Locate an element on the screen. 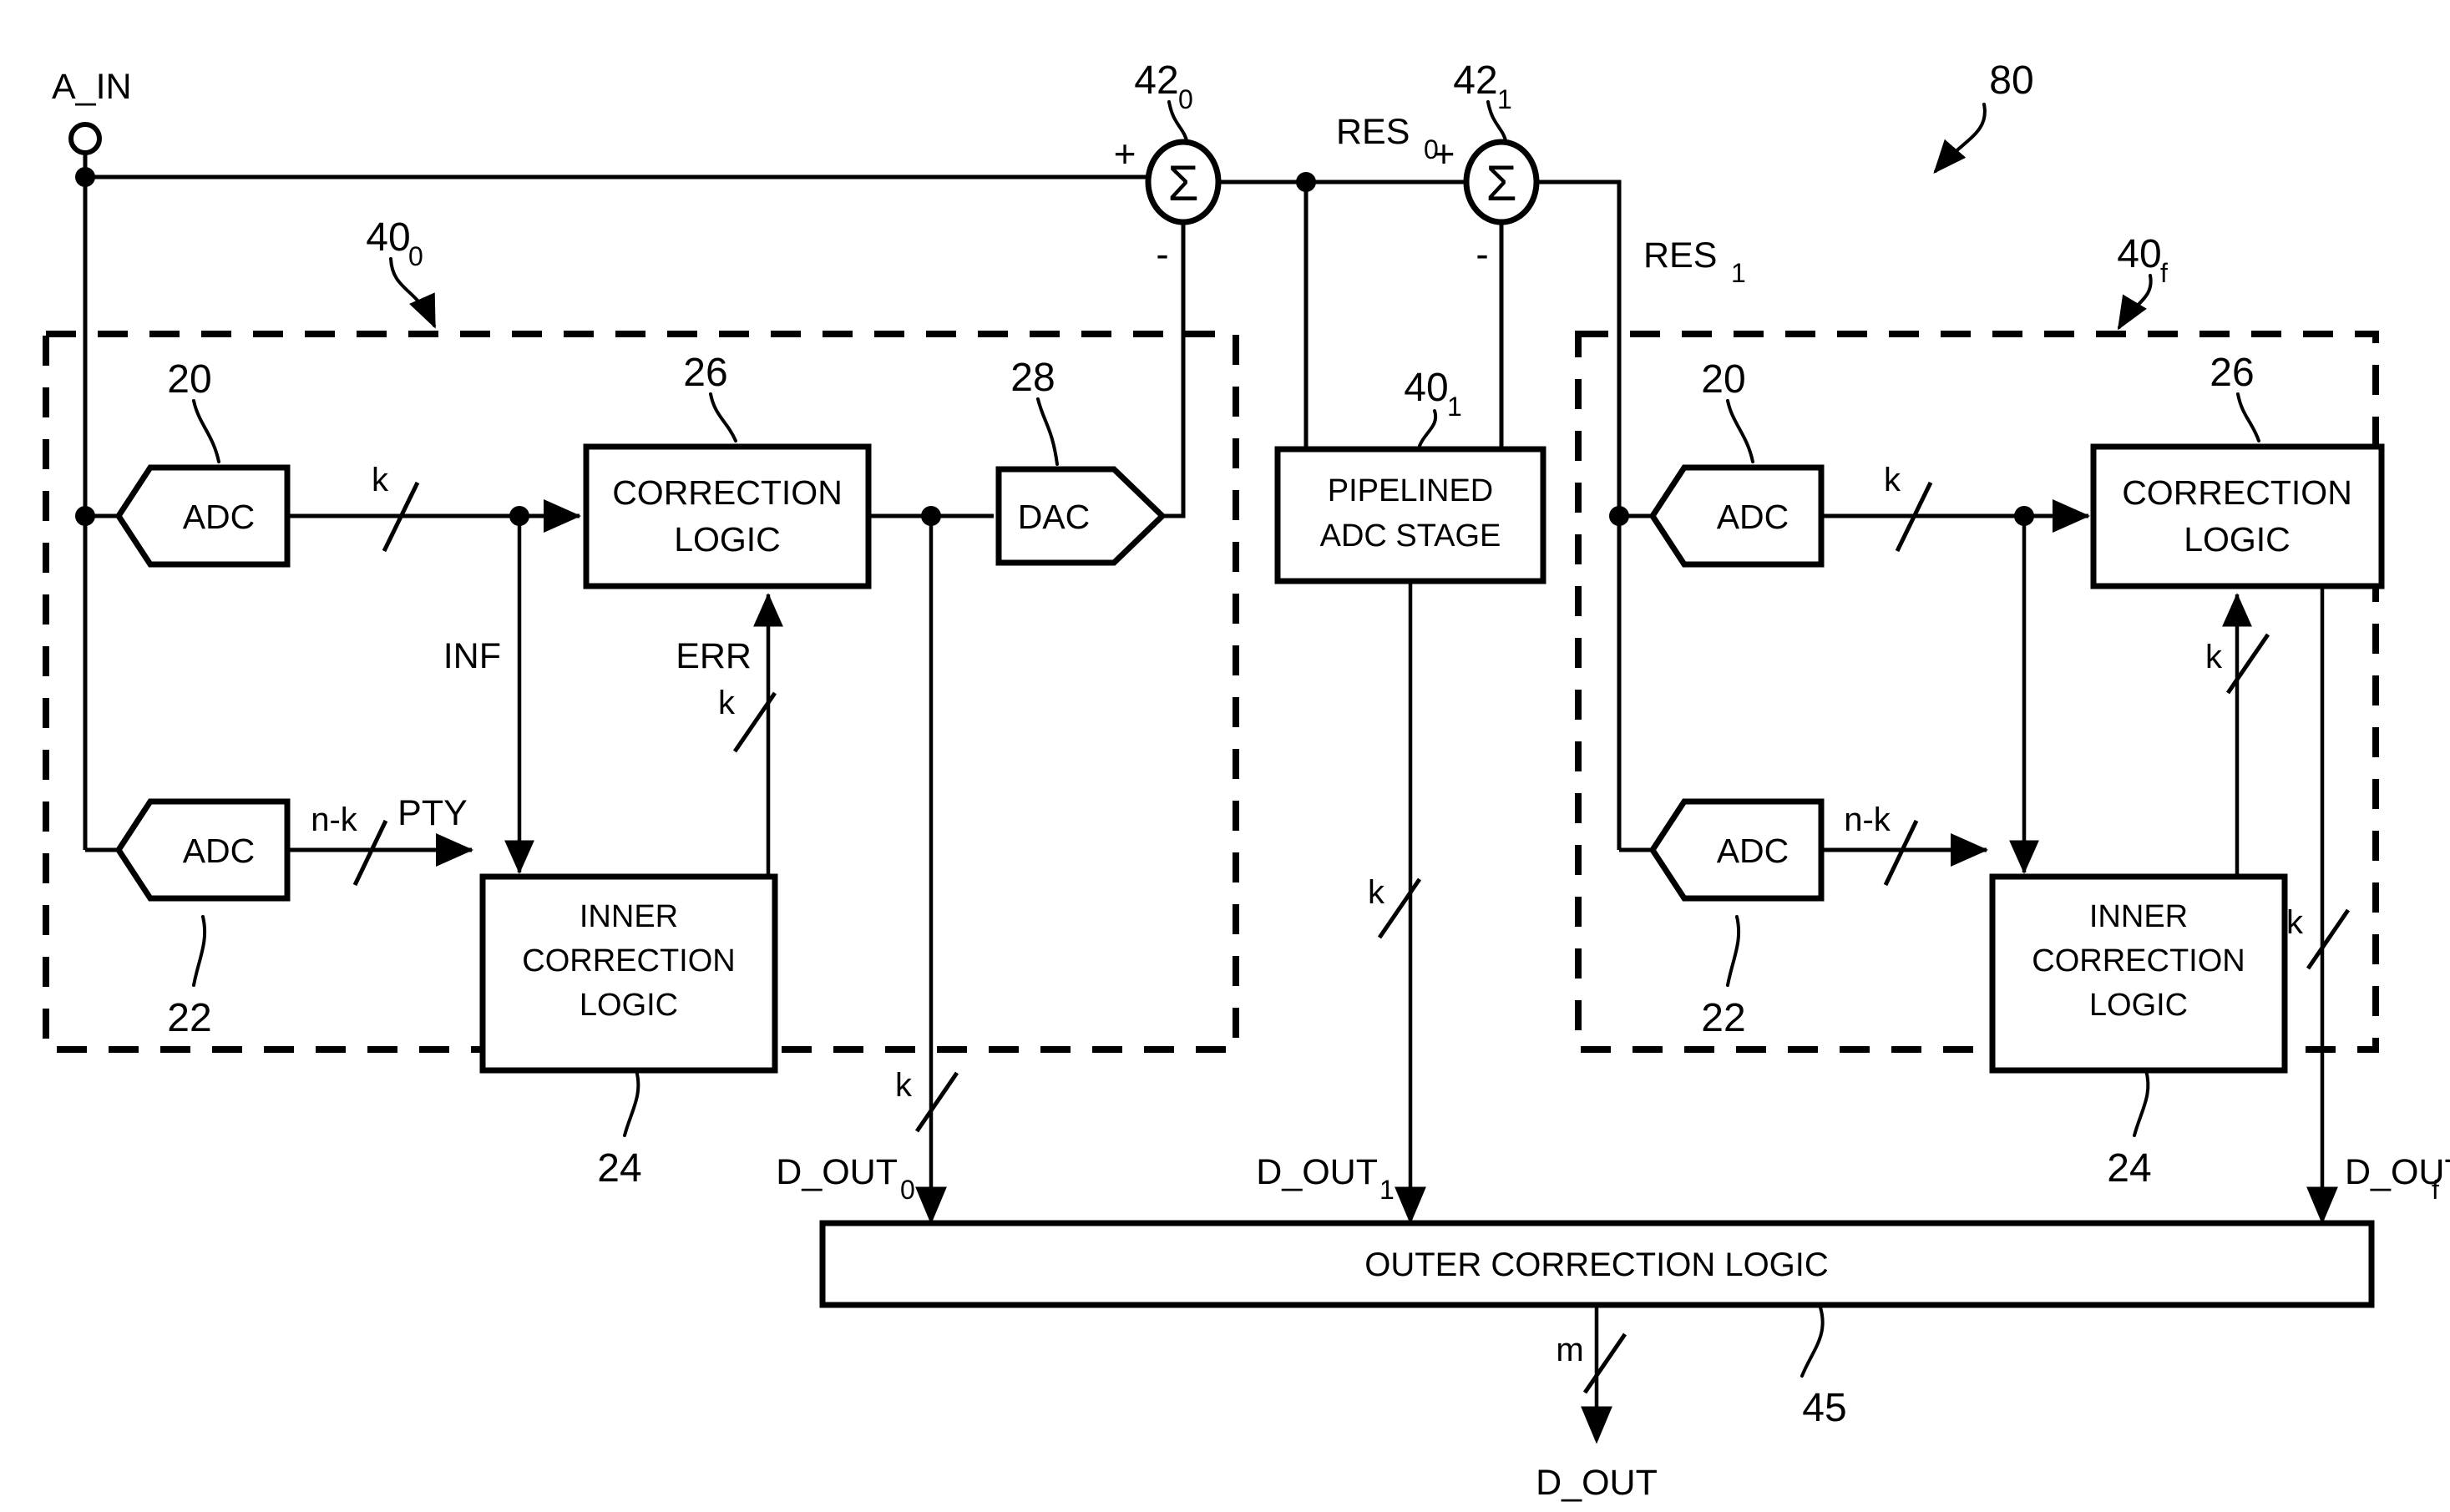 This screenshot has height=1512, width=2450. stagef-inner-cl-line2: CORRECTION is located at coordinates (2138, 961).